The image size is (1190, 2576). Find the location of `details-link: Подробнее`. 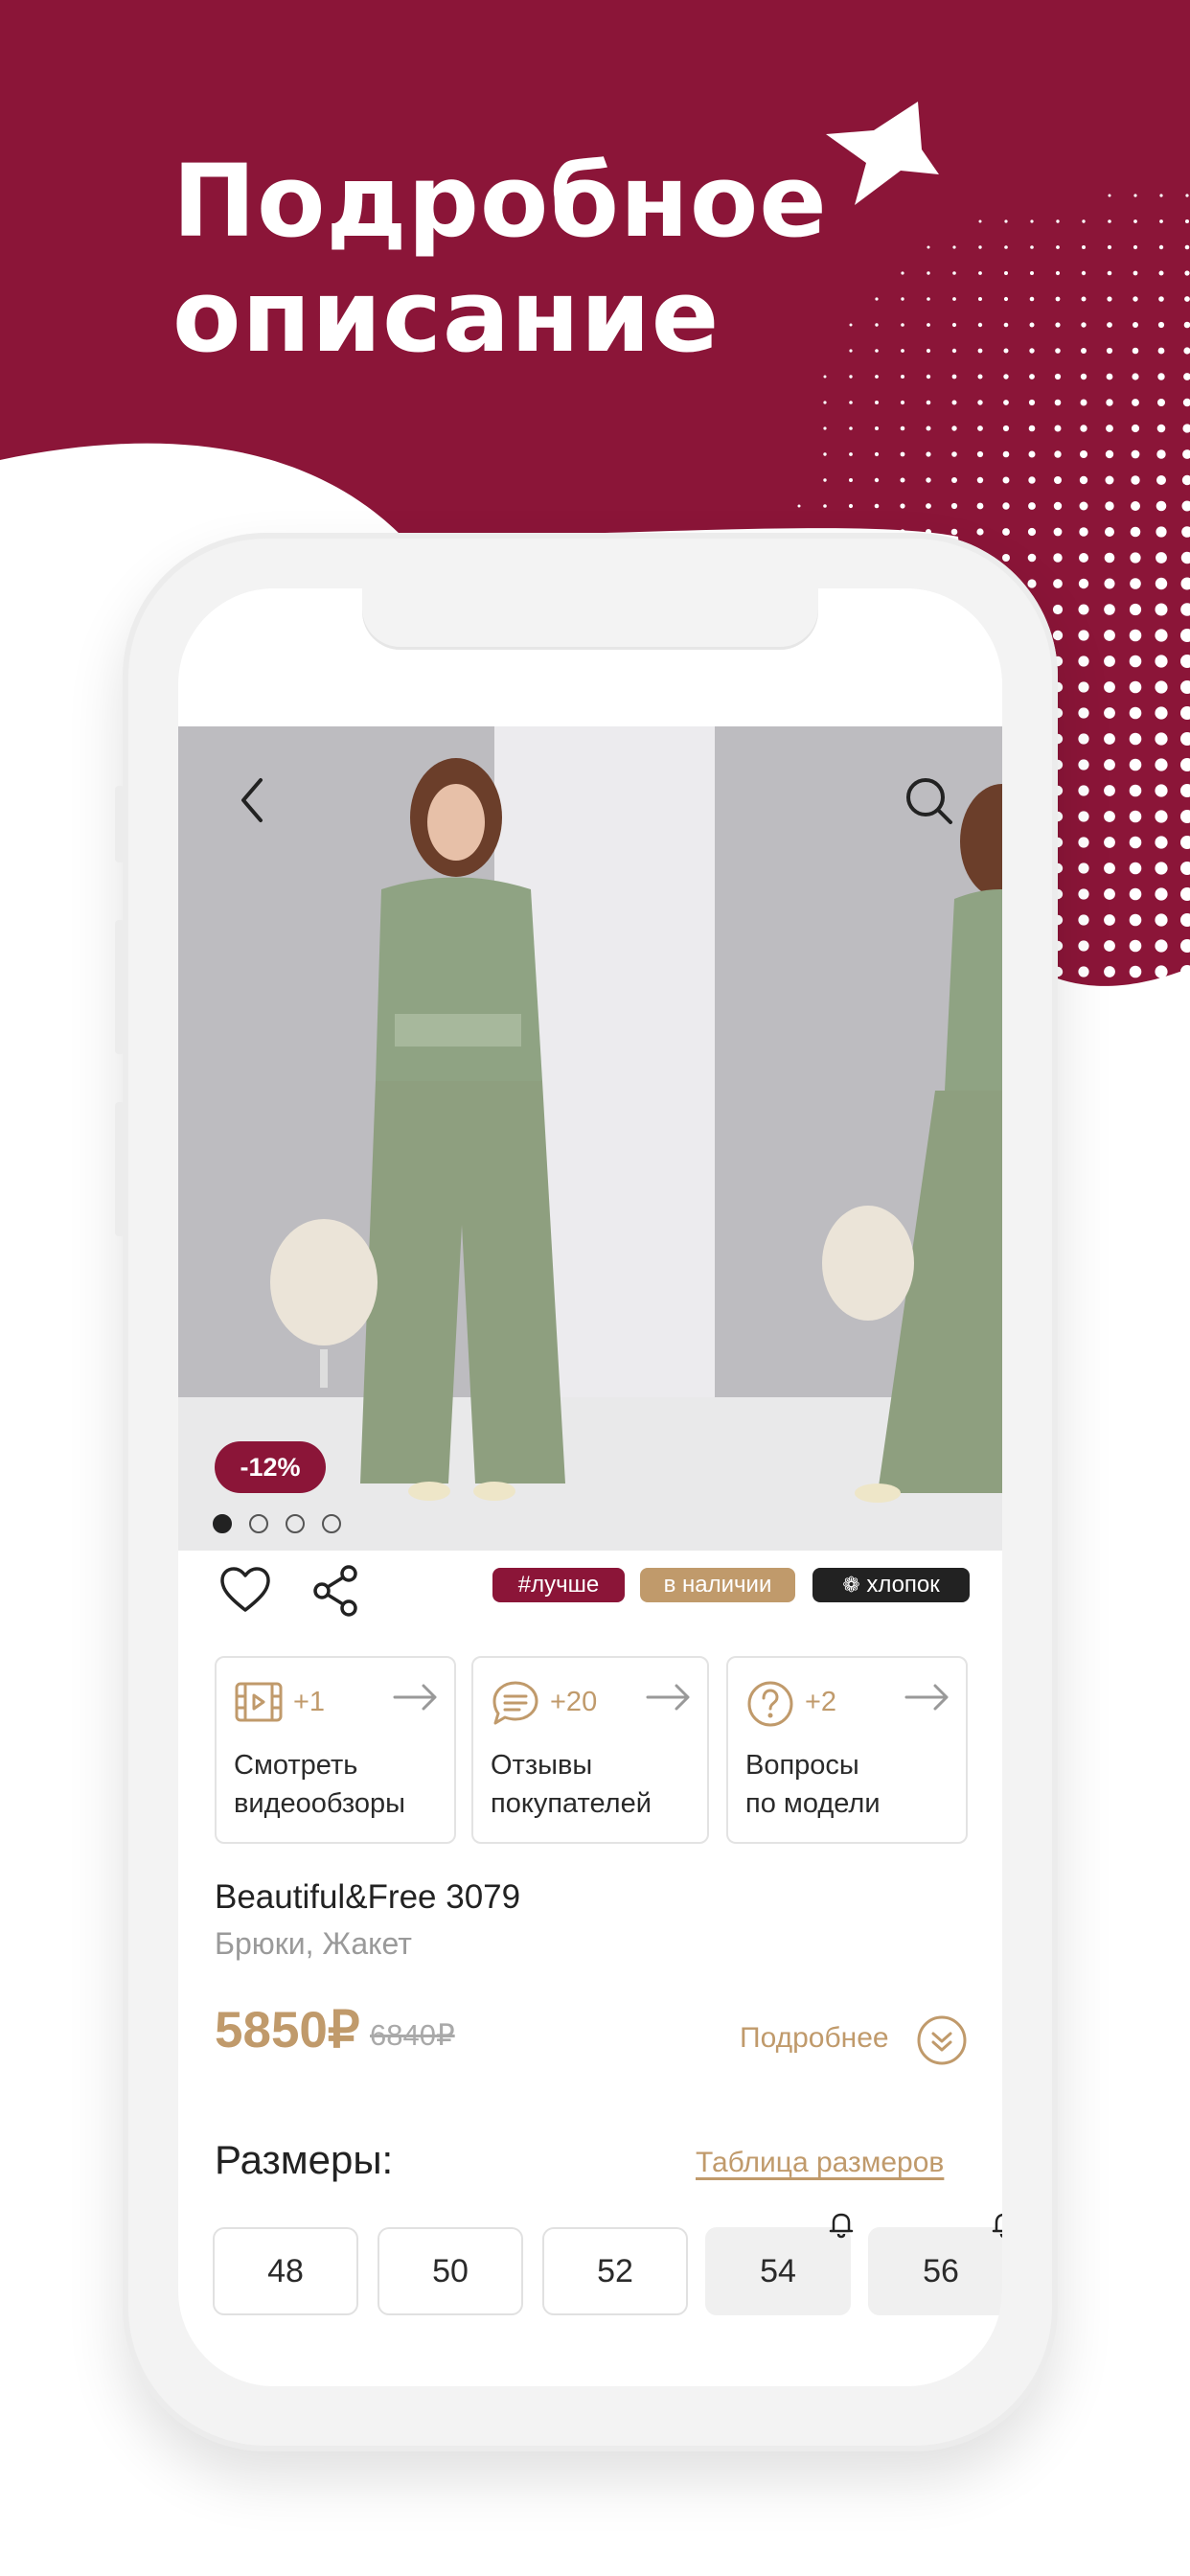

details-link: Подробнее is located at coordinates (814, 2038).